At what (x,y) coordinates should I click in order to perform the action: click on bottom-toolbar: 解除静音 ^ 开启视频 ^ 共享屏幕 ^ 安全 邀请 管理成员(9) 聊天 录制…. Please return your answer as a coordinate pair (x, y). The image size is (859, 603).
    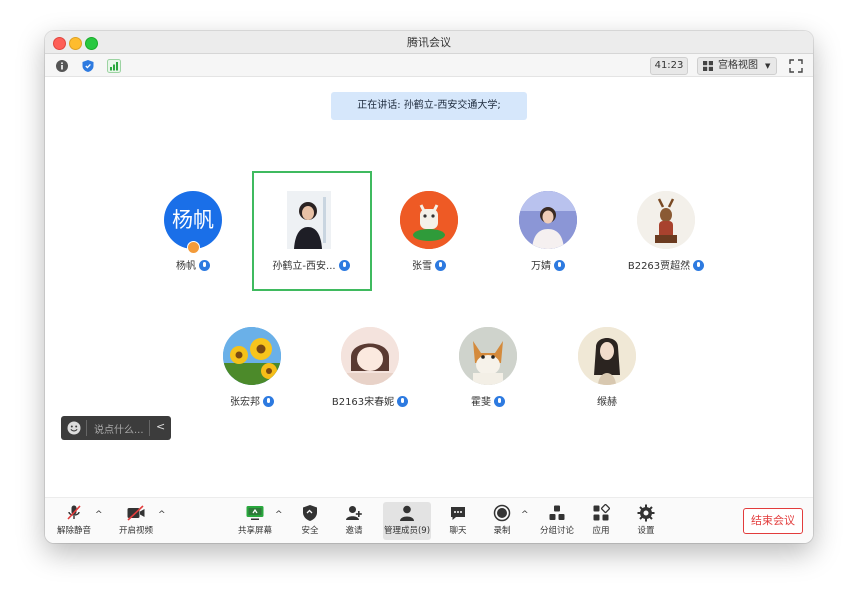
    Looking at the image, I should click on (429, 520).